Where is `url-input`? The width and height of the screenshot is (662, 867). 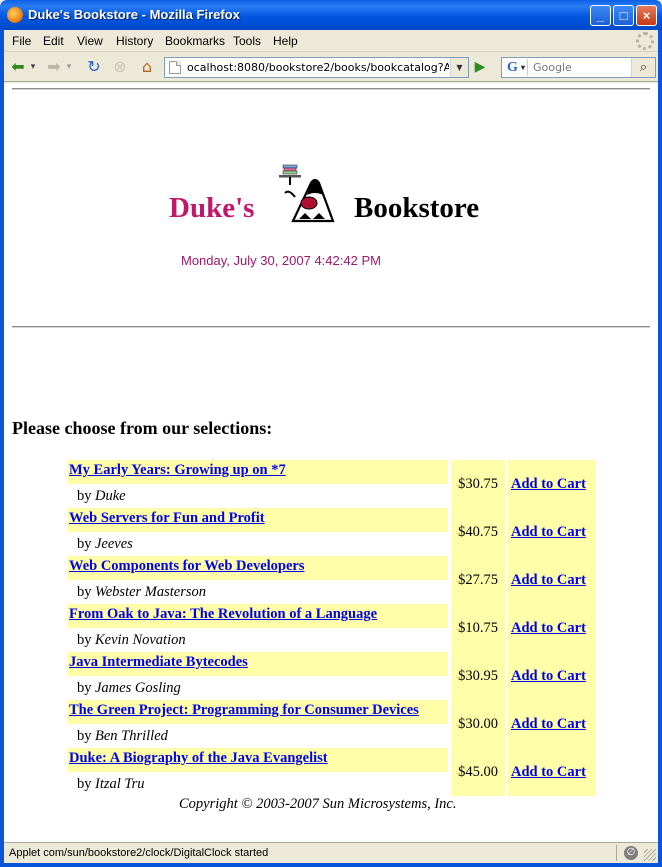
url-input is located at coordinates (318, 67).